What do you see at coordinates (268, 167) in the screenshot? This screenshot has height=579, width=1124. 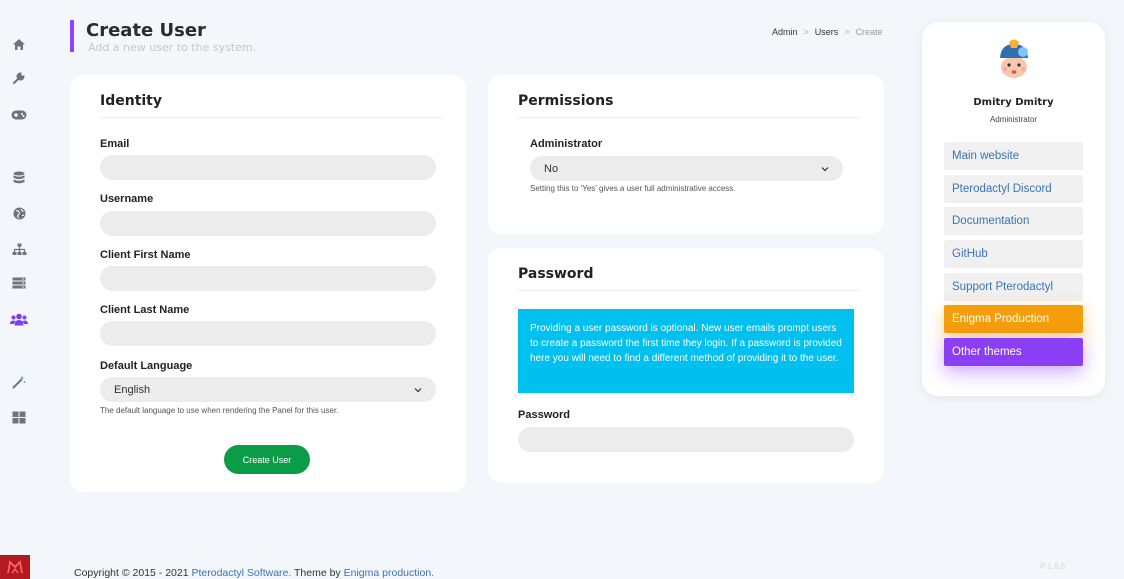 I see `email-field` at bounding box center [268, 167].